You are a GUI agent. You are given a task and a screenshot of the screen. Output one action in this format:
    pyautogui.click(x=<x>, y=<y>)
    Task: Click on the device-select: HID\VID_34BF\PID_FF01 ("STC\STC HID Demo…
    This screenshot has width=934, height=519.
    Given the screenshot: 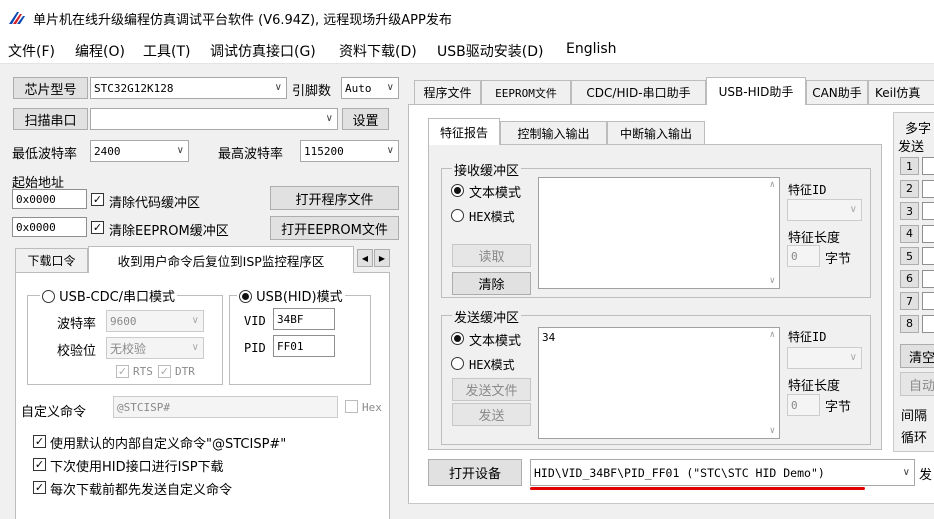 What is the action you would take?
    pyautogui.click(x=722, y=472)
    